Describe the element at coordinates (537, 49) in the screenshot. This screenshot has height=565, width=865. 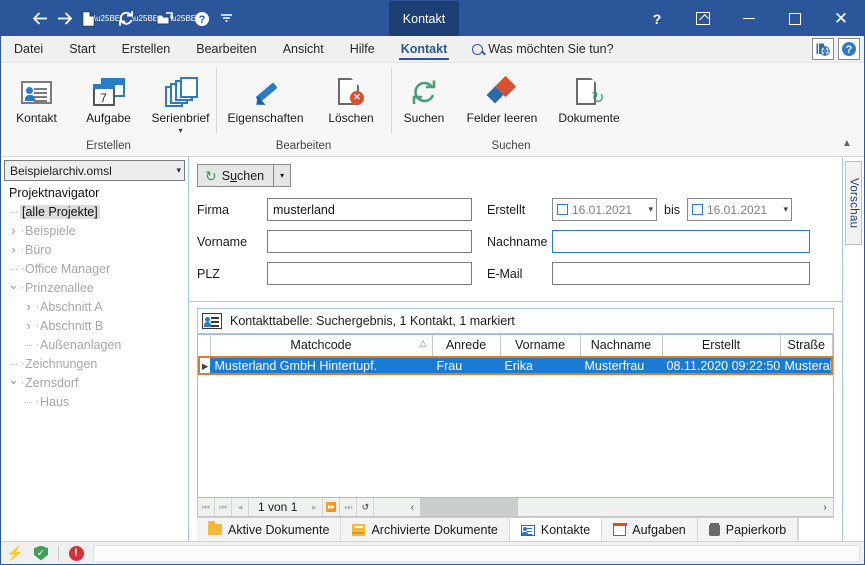
I see `tell-me-search: Was möchten Sie tun?` at that location.